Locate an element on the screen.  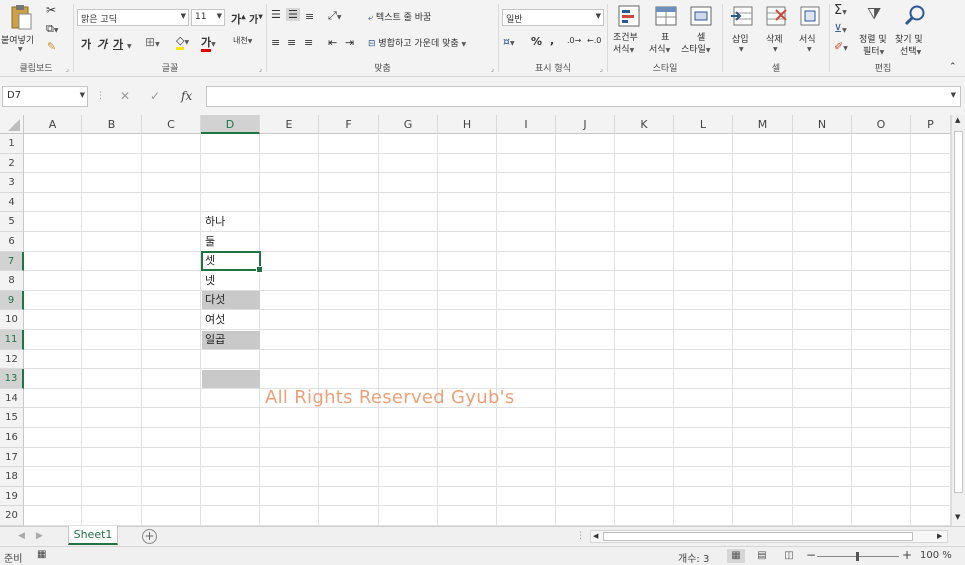
column-header-l: L is located at coordinates (703, 124).